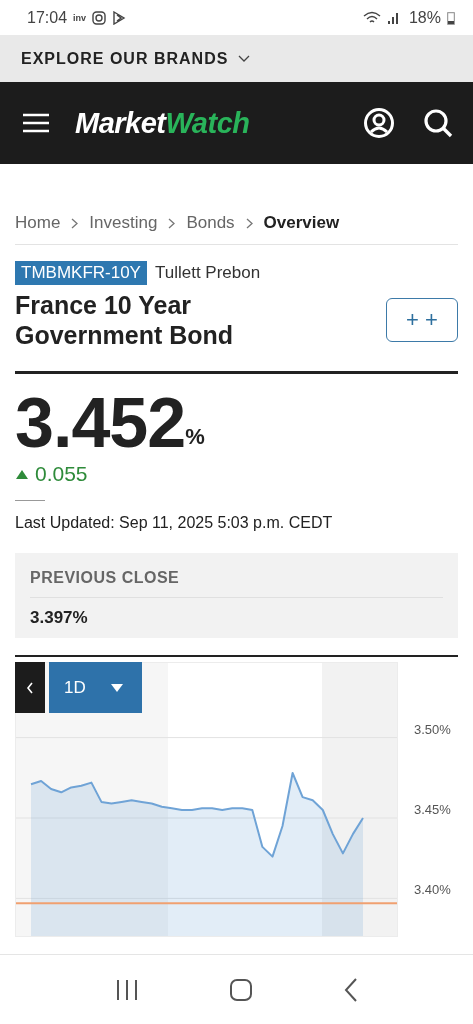  What do you see at coordinates (100, 423) in the screenshot?
I see `price-value: 3.452` at bounding box center [100, 423].